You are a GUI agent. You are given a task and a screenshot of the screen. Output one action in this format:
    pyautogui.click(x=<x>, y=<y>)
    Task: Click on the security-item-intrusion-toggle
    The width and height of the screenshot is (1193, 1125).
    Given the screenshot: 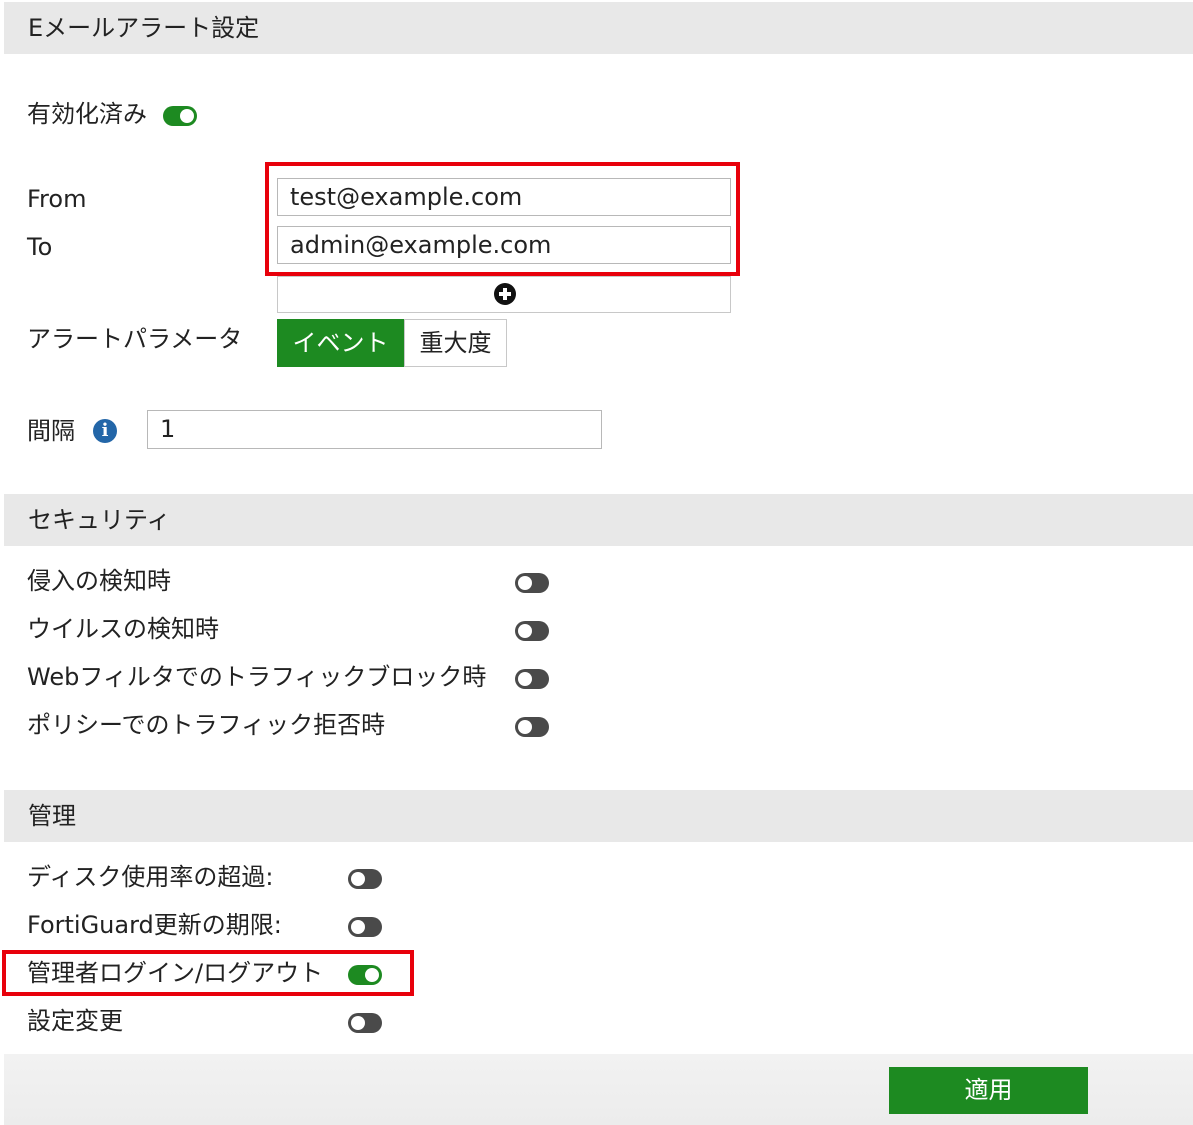 What is the action you would take?
    pyautogui.click(x=532, y=583)
    